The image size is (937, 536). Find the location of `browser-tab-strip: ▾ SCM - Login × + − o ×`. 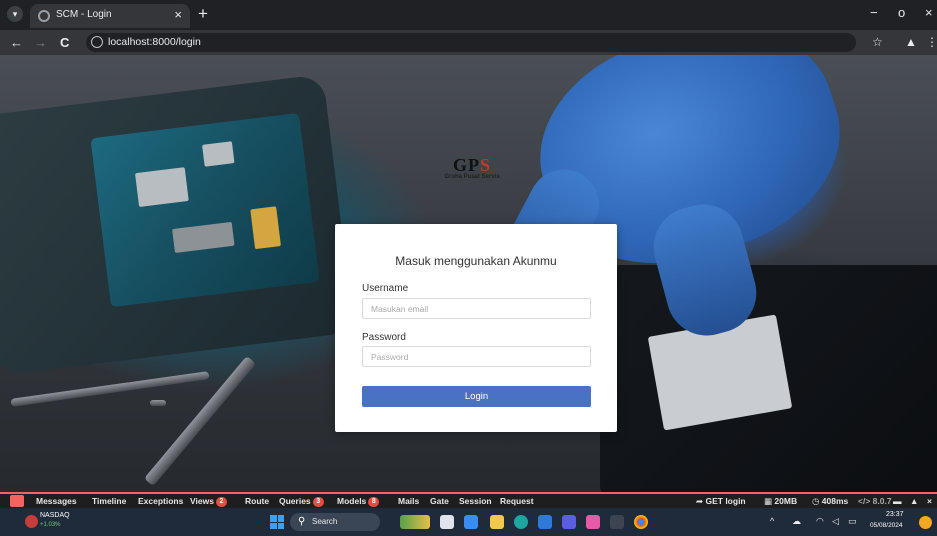

browser-tab-strip: ▾ SCM - Login × + − o × is located at coordinates (468, 15).